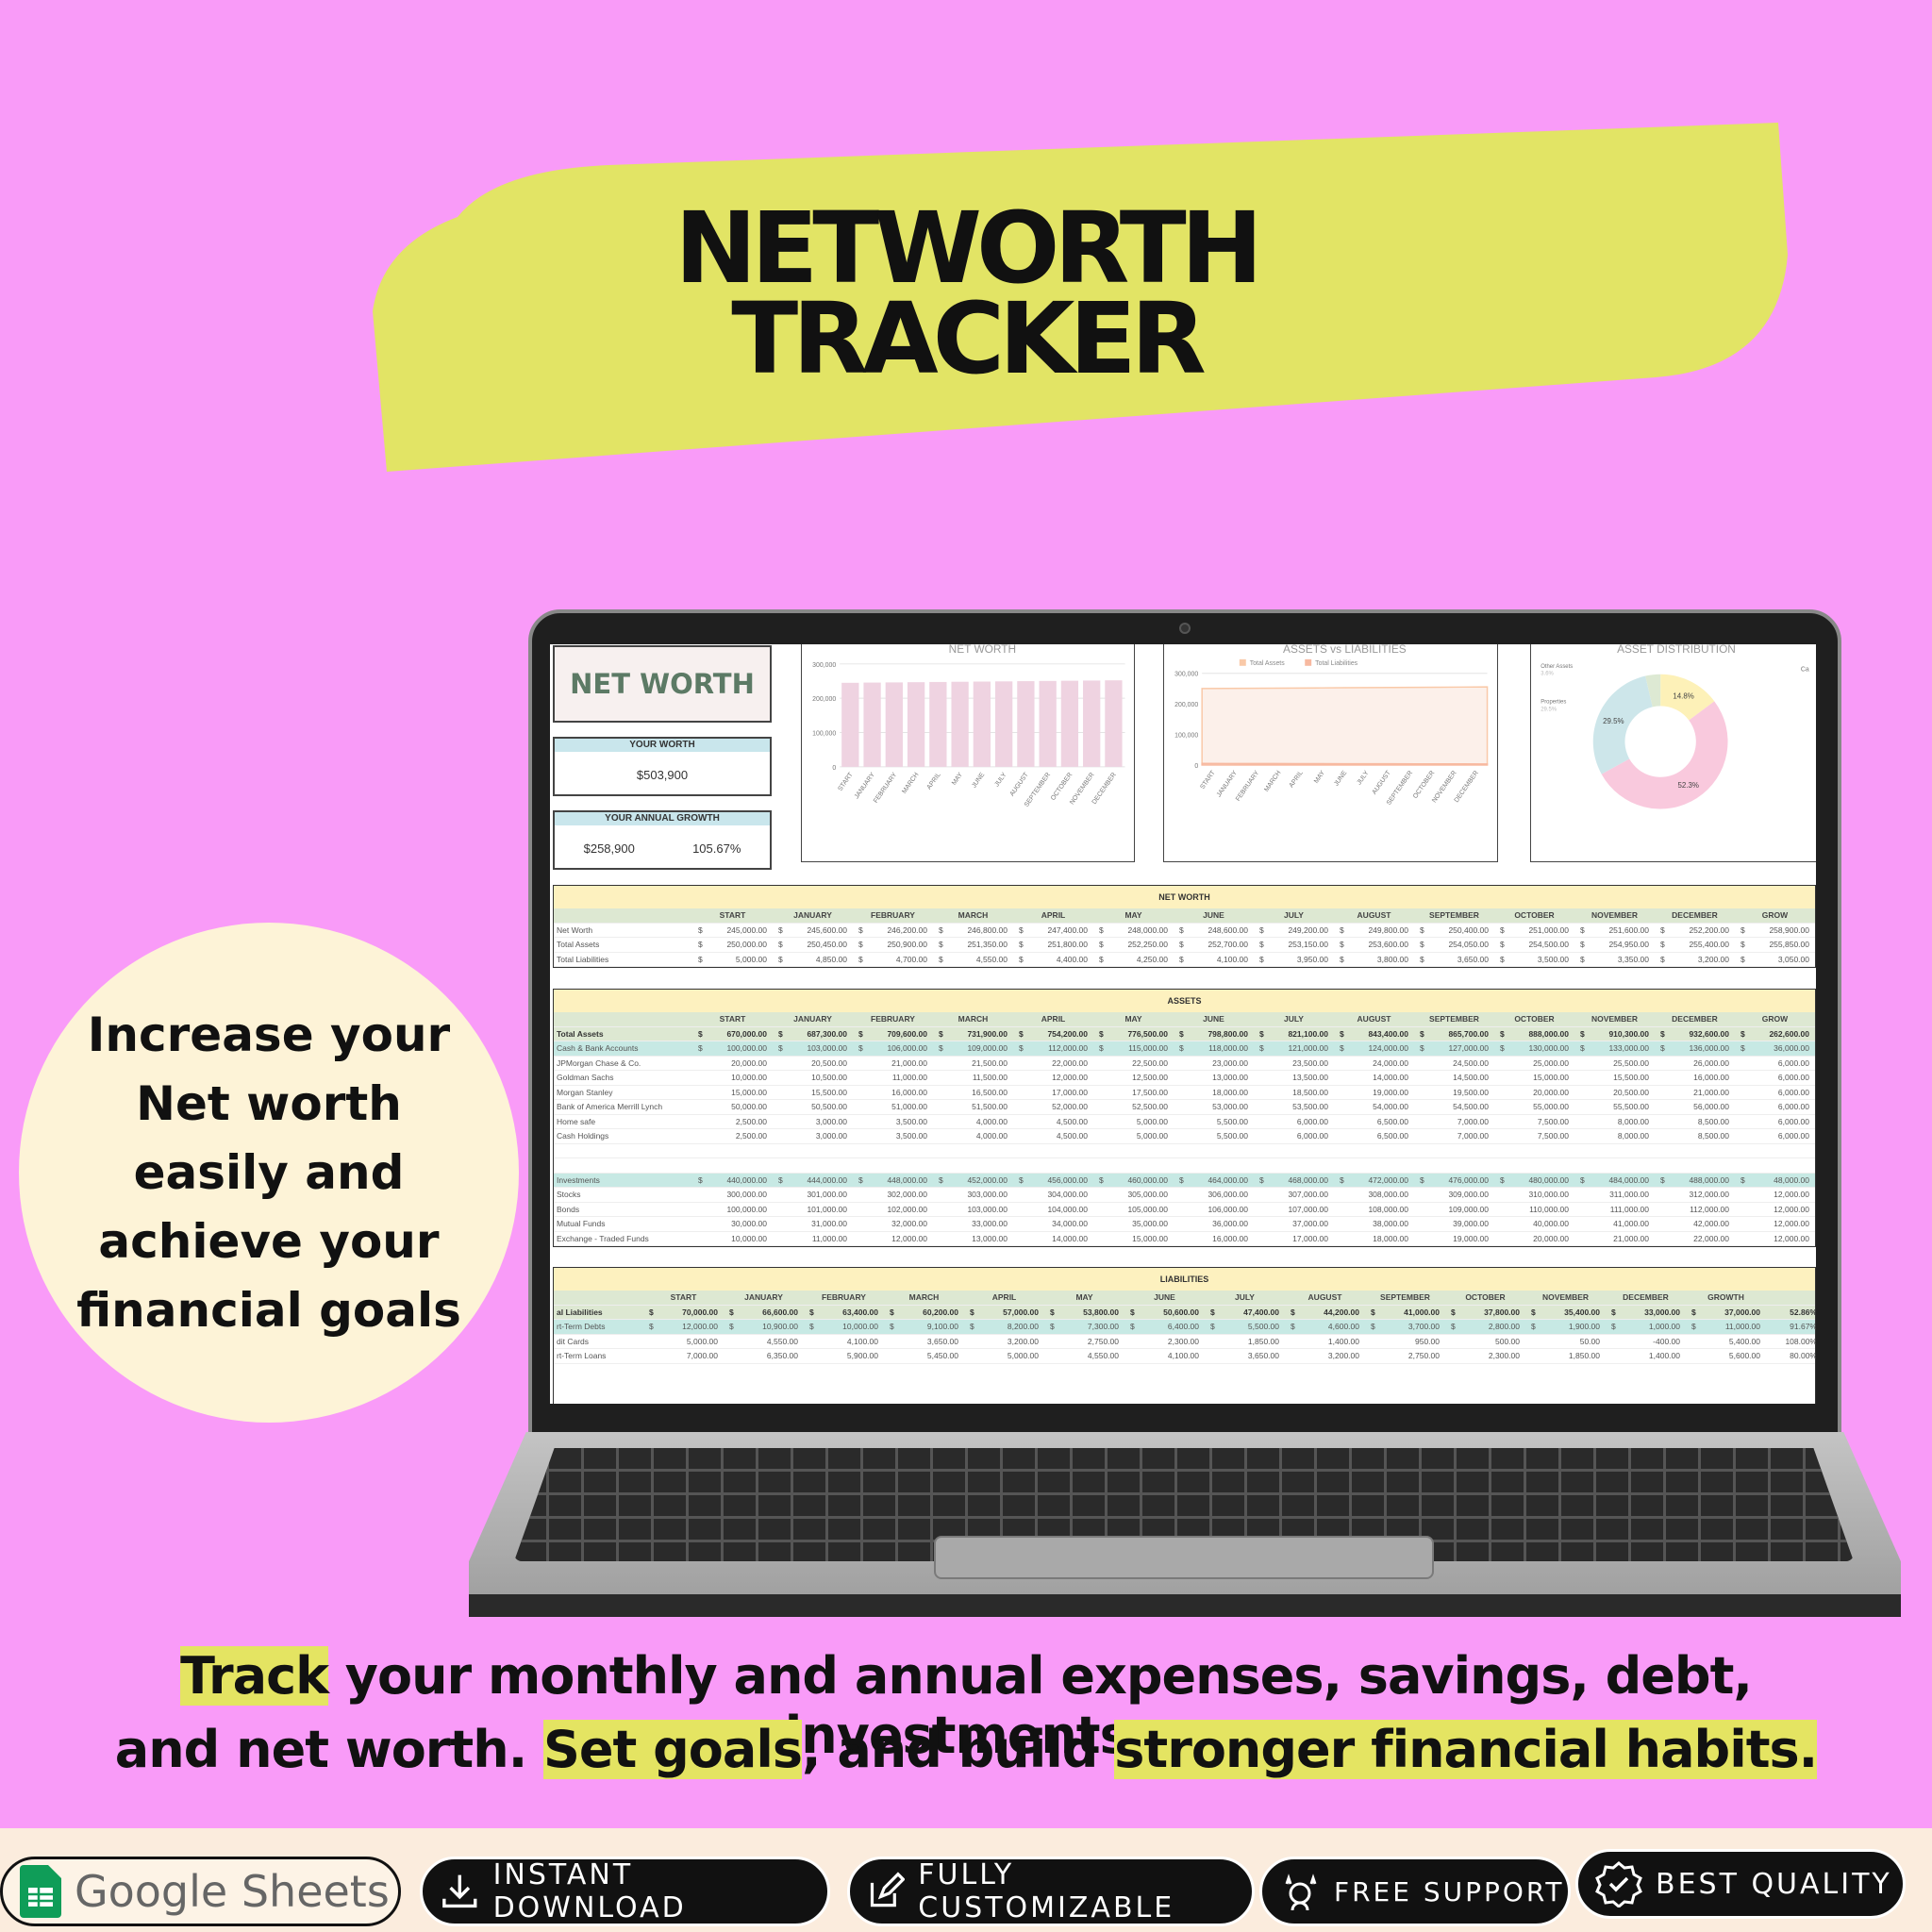 The width and height of the screenshot is (1932, 1932). Describe the element at coordinates (1454, 945) in the screenshot. I see `cell: $254,050.00` at that location.